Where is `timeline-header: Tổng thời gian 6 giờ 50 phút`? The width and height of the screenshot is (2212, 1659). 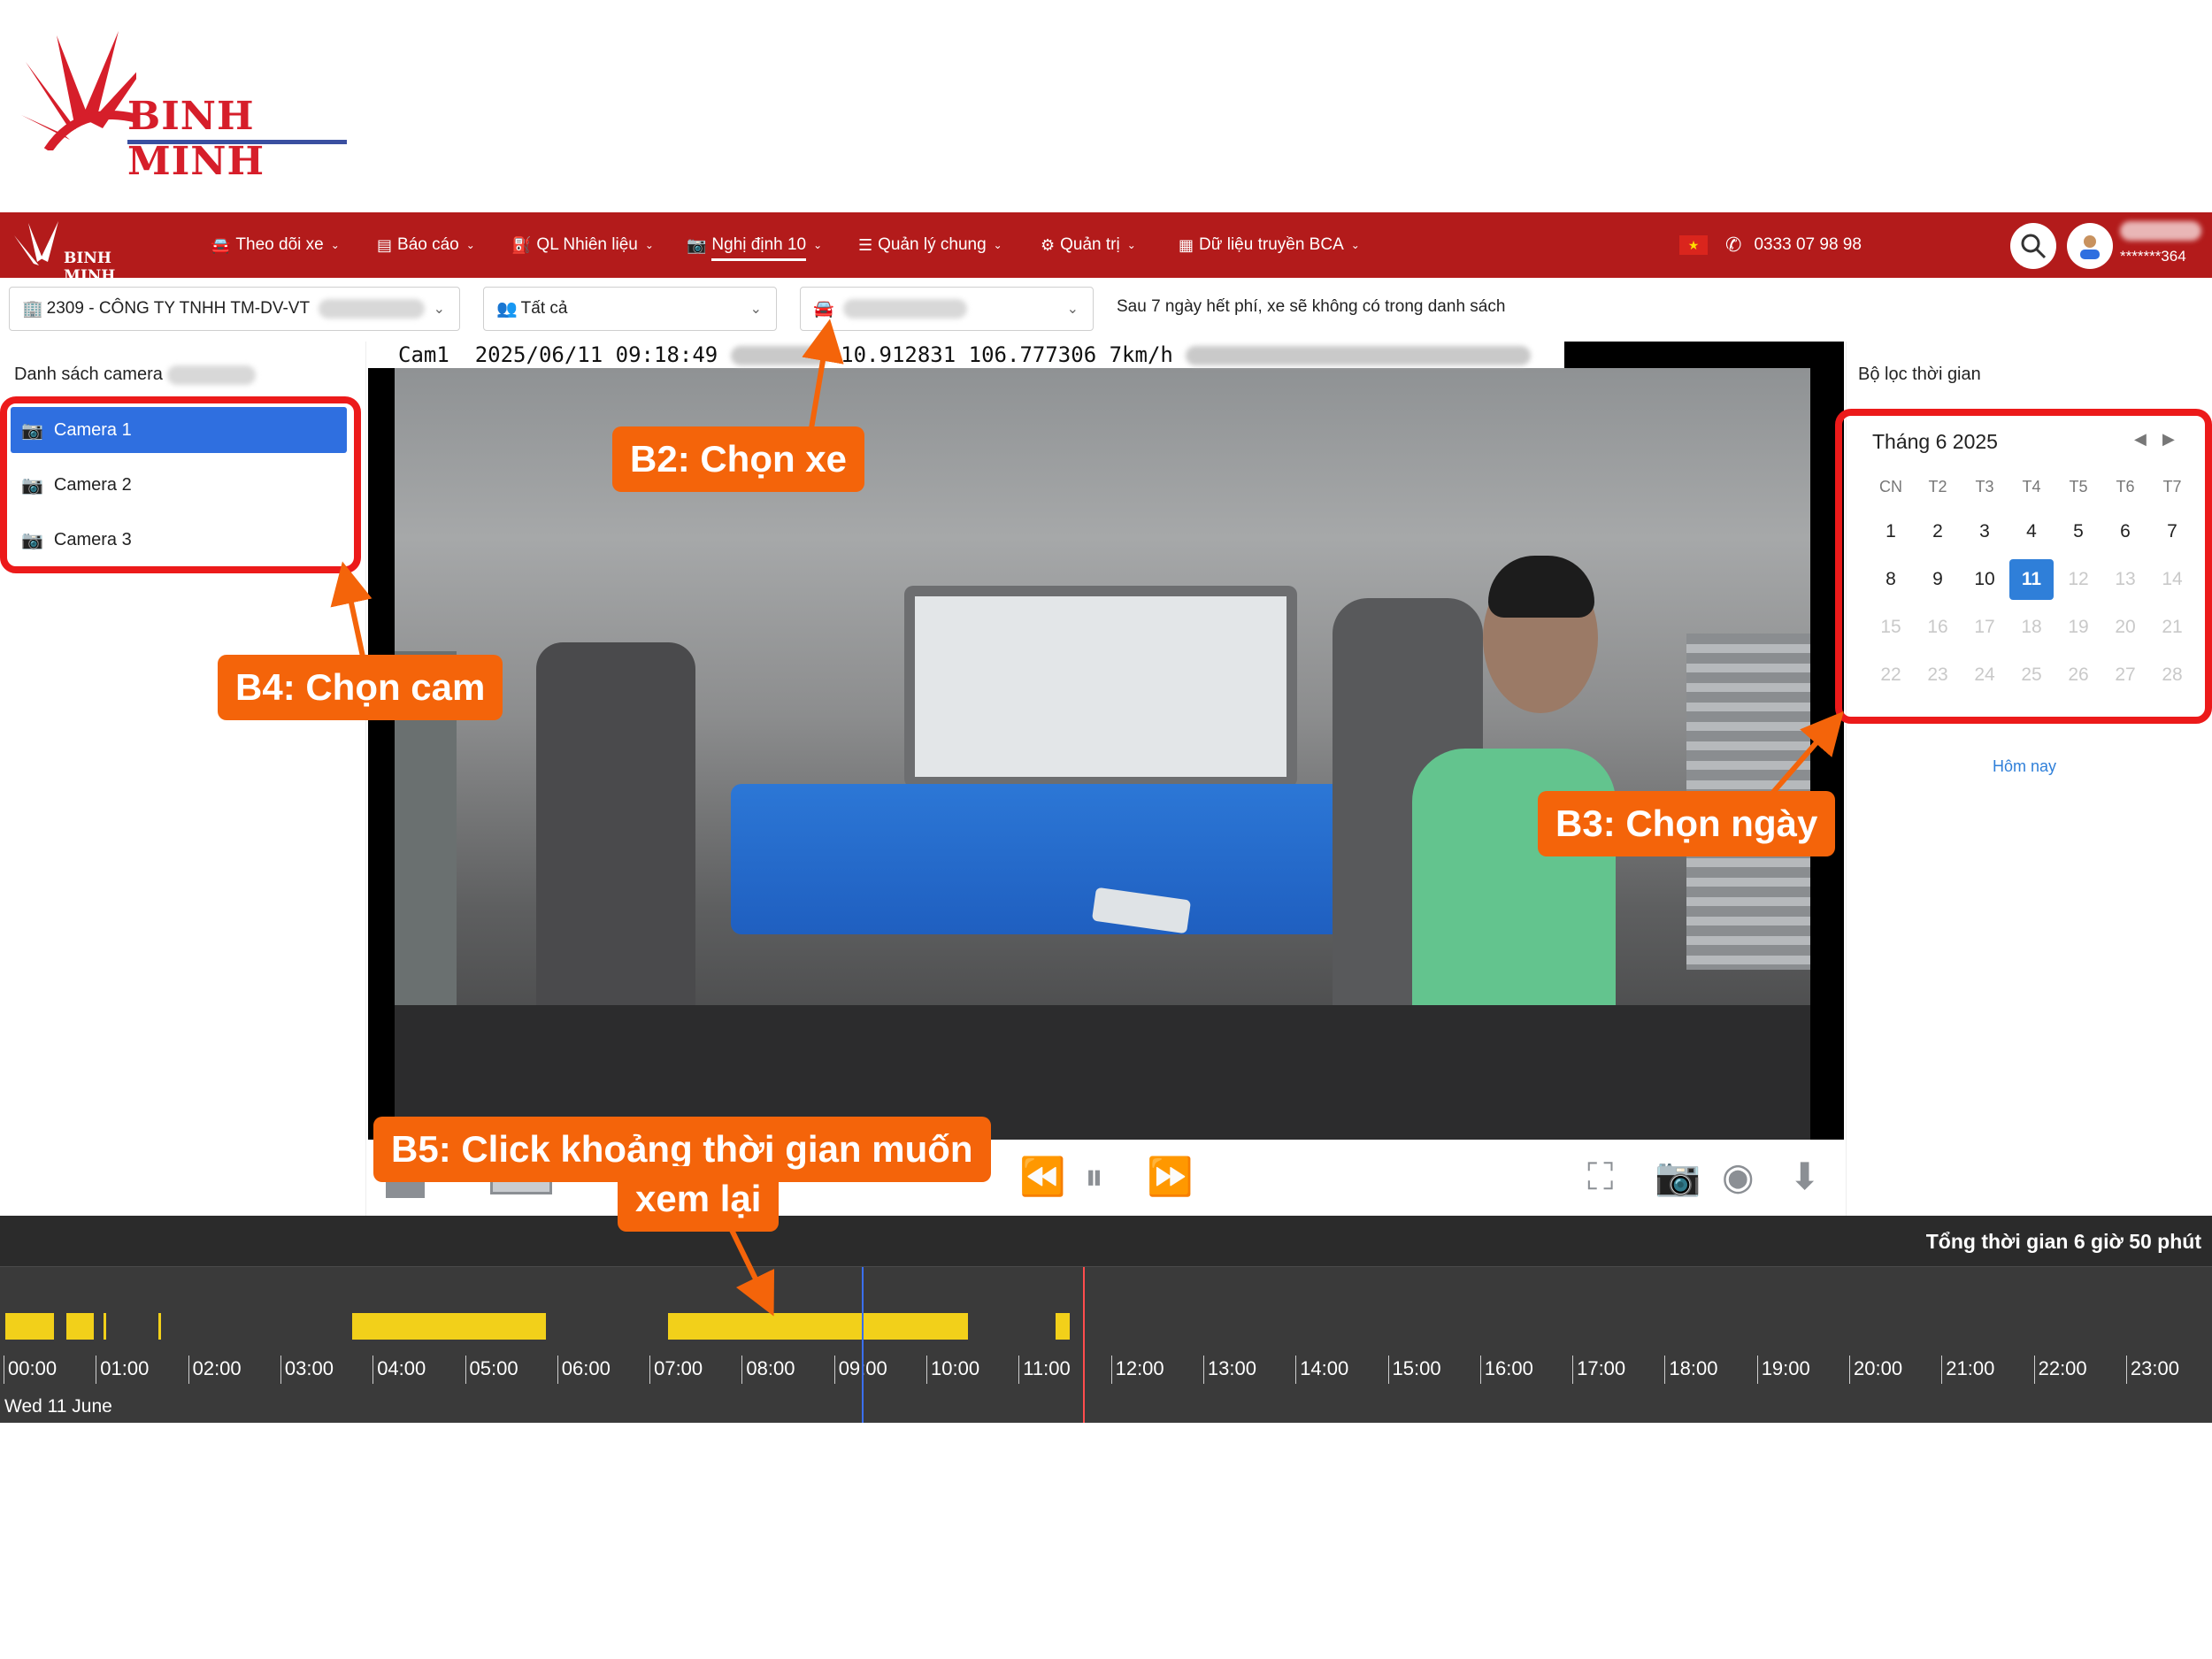 timeline-header: Tổng thời gian 6 giờ 50 phút is located at coordinates (1106, 1242).